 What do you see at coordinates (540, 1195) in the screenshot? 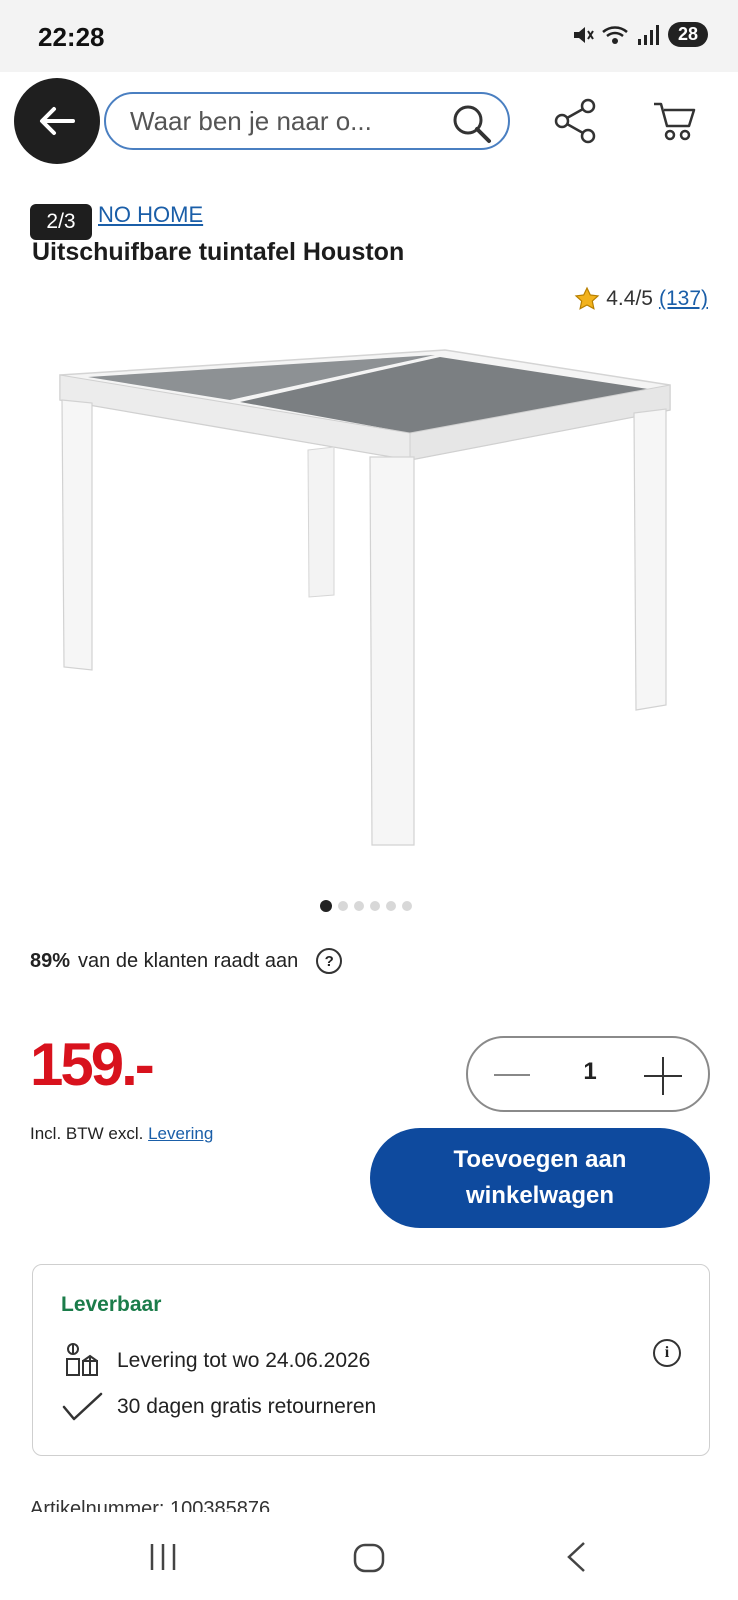
I see `add-to-cart-label-line2: winkelwagen` at bounding box center [540, 1195].